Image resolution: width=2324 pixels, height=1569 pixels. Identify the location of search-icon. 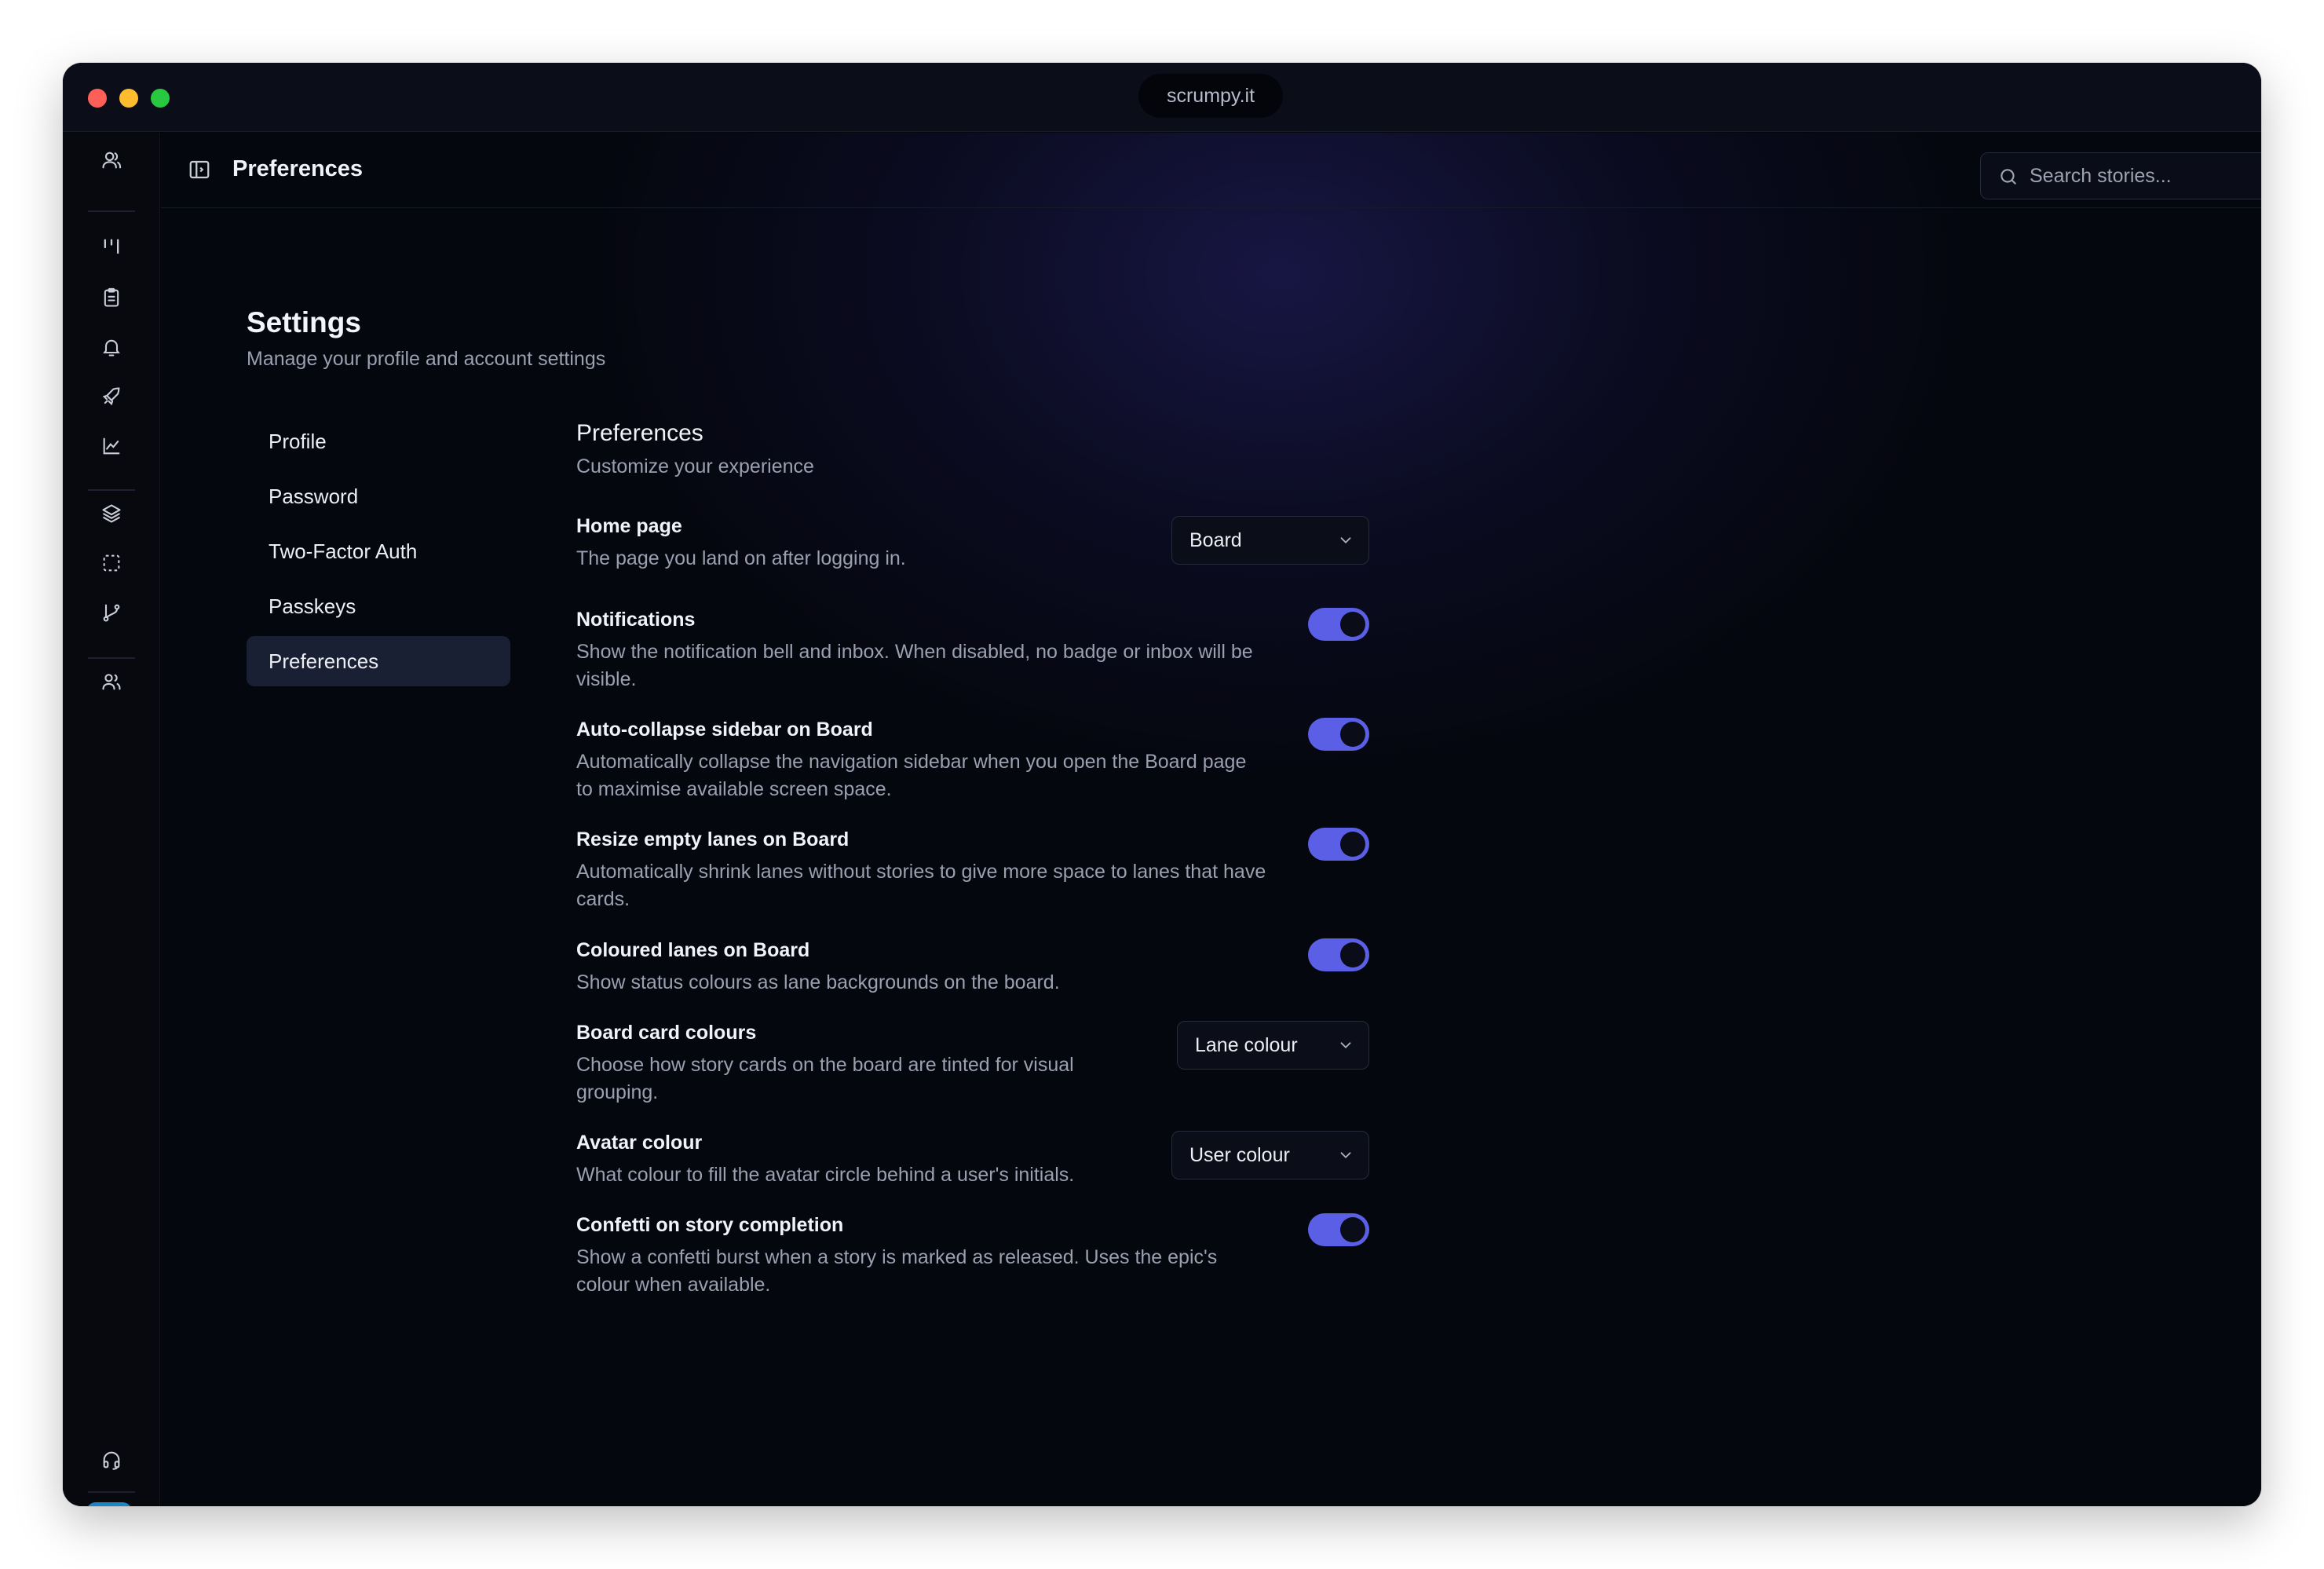
(2008, 177).